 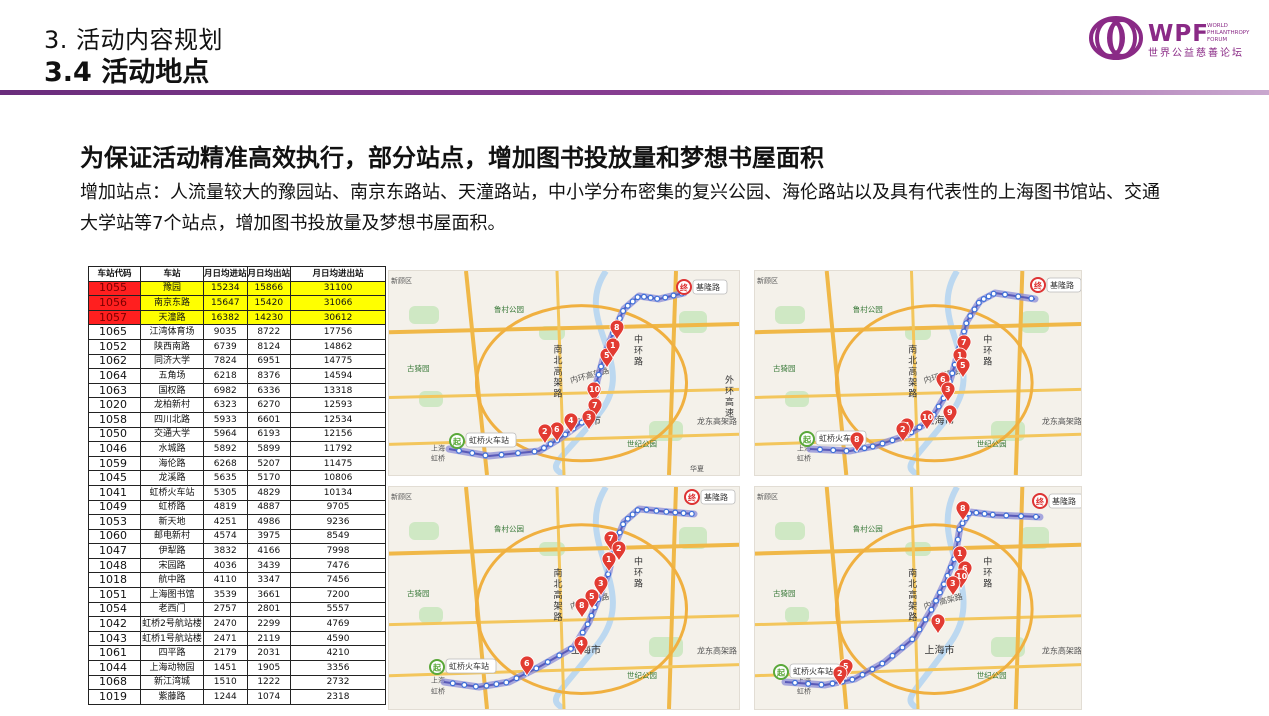 I want to click on route-pin-number: 2, so click(x=903, y=429).